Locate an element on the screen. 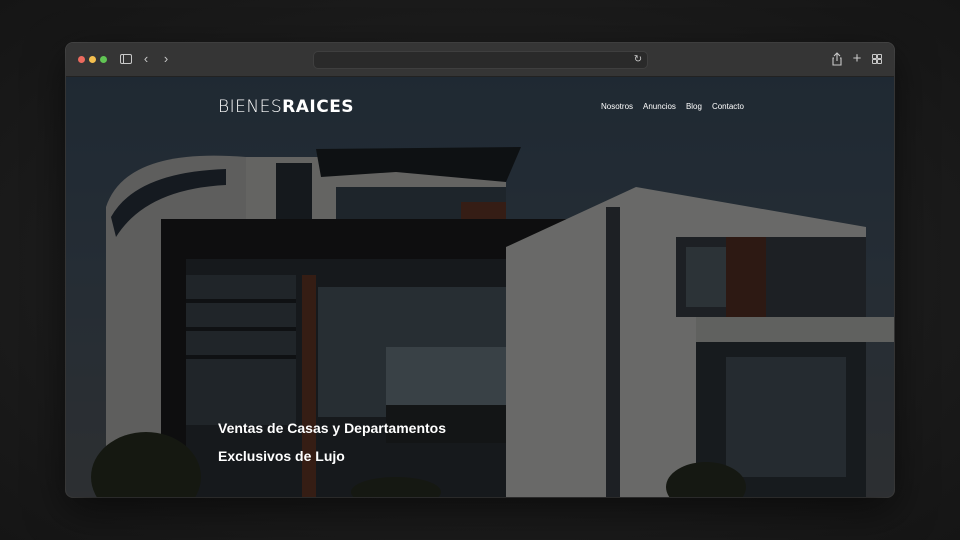 The width and height of the screenshot is (960, 540). site-logo: BIENESRAICES is located at coordinates (286, 107).